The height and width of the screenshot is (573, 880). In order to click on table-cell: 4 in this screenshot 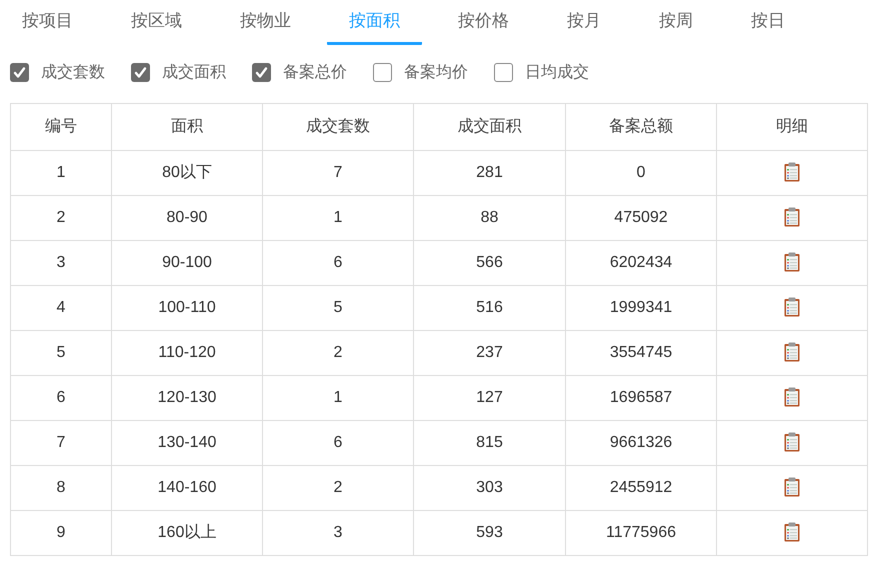, I will do `click(61, 307)`.